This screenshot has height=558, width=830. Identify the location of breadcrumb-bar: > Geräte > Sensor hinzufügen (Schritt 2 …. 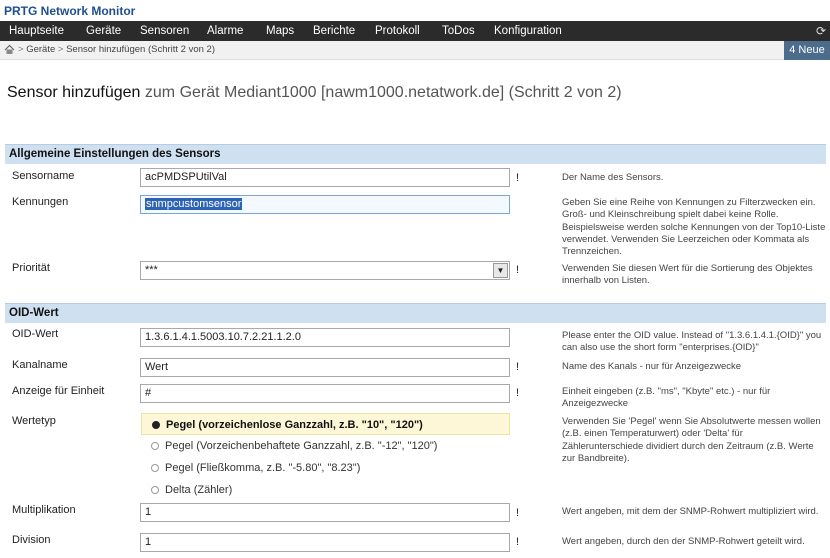
(415, 50).